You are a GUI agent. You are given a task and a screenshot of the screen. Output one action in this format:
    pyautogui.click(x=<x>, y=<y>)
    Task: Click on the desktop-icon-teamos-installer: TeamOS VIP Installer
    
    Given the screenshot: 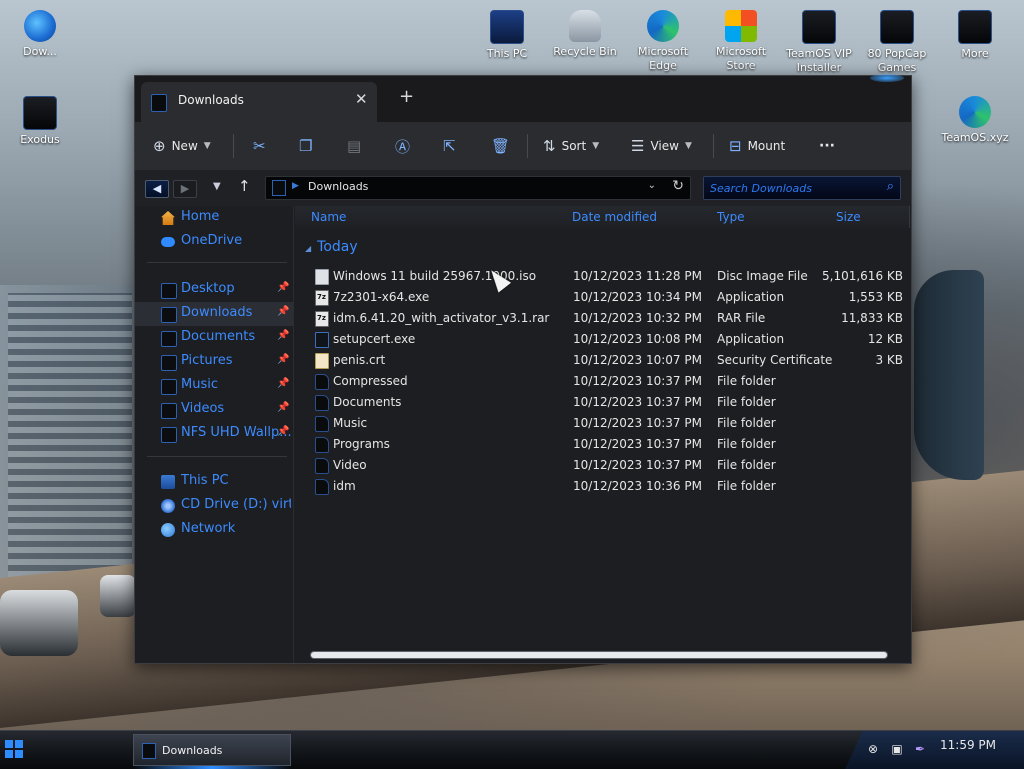 What is the action you would take?
    pyautogui.click(x=819, y=42)
    